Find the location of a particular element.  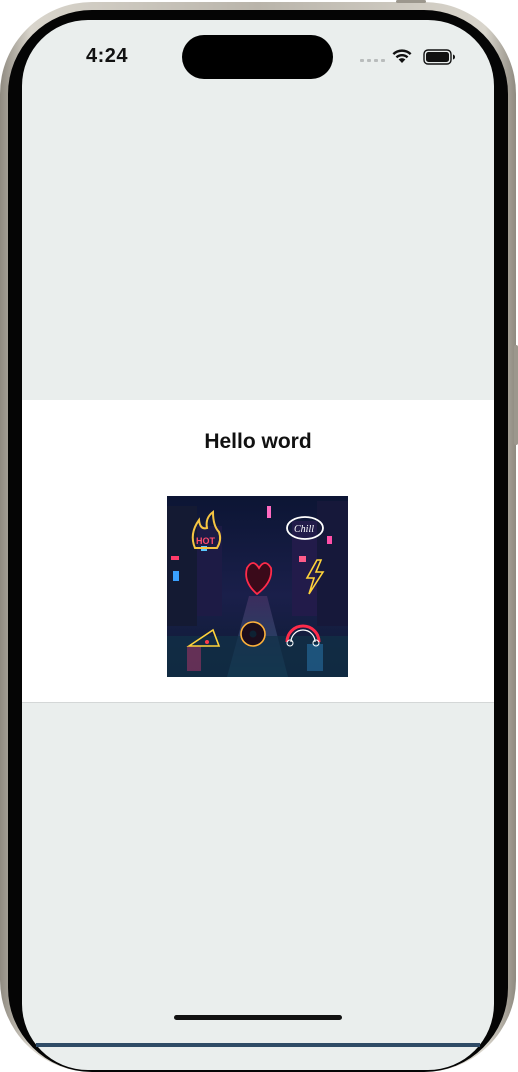

neon-street-image: HOT Chill is located at coordinates (257, 586).